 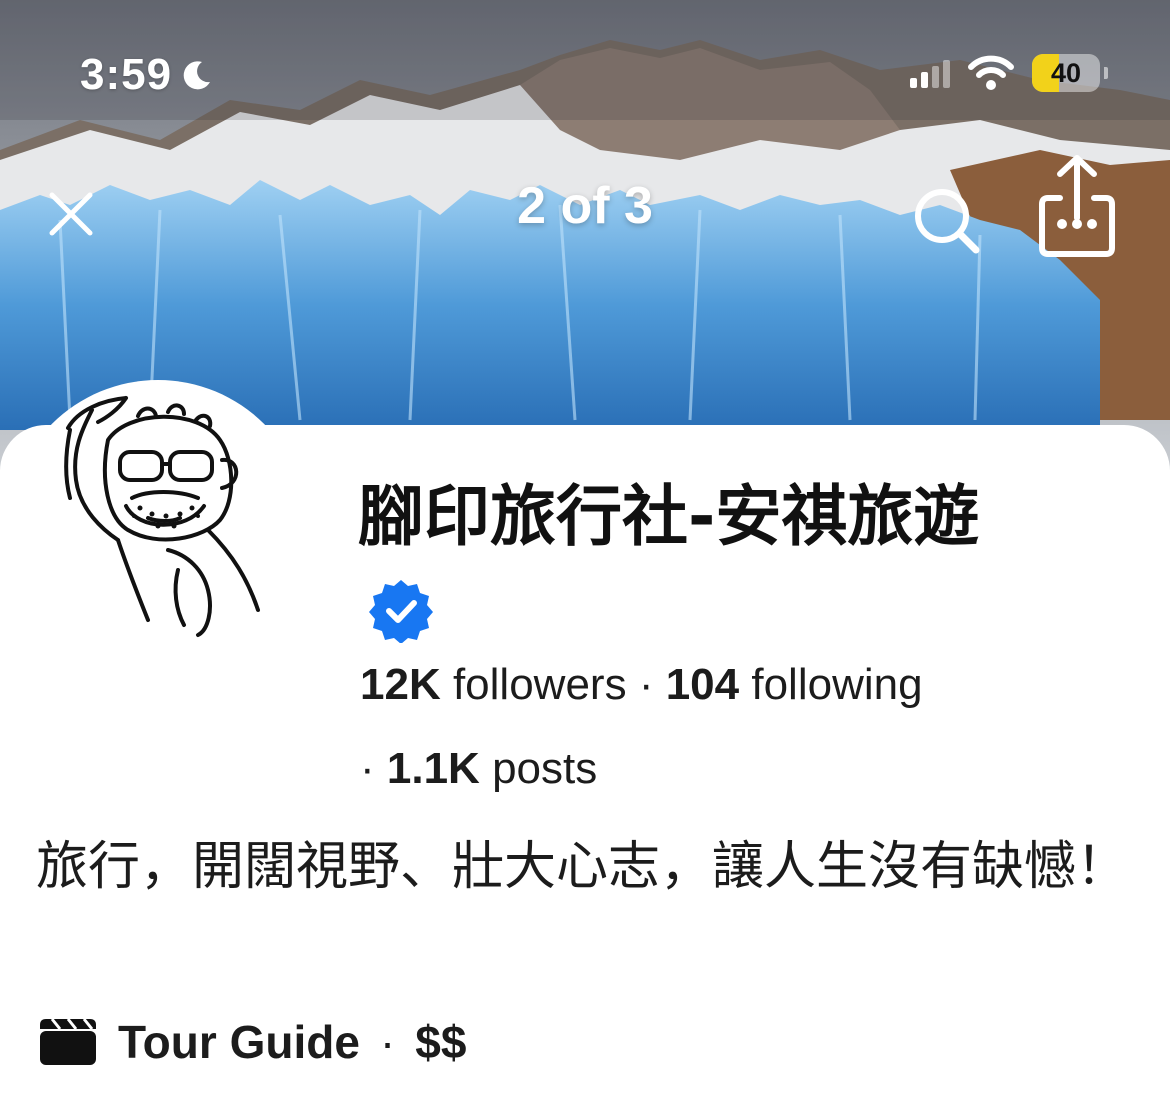 I want to click on verified-badge-icon, so click(x=401, y=611).